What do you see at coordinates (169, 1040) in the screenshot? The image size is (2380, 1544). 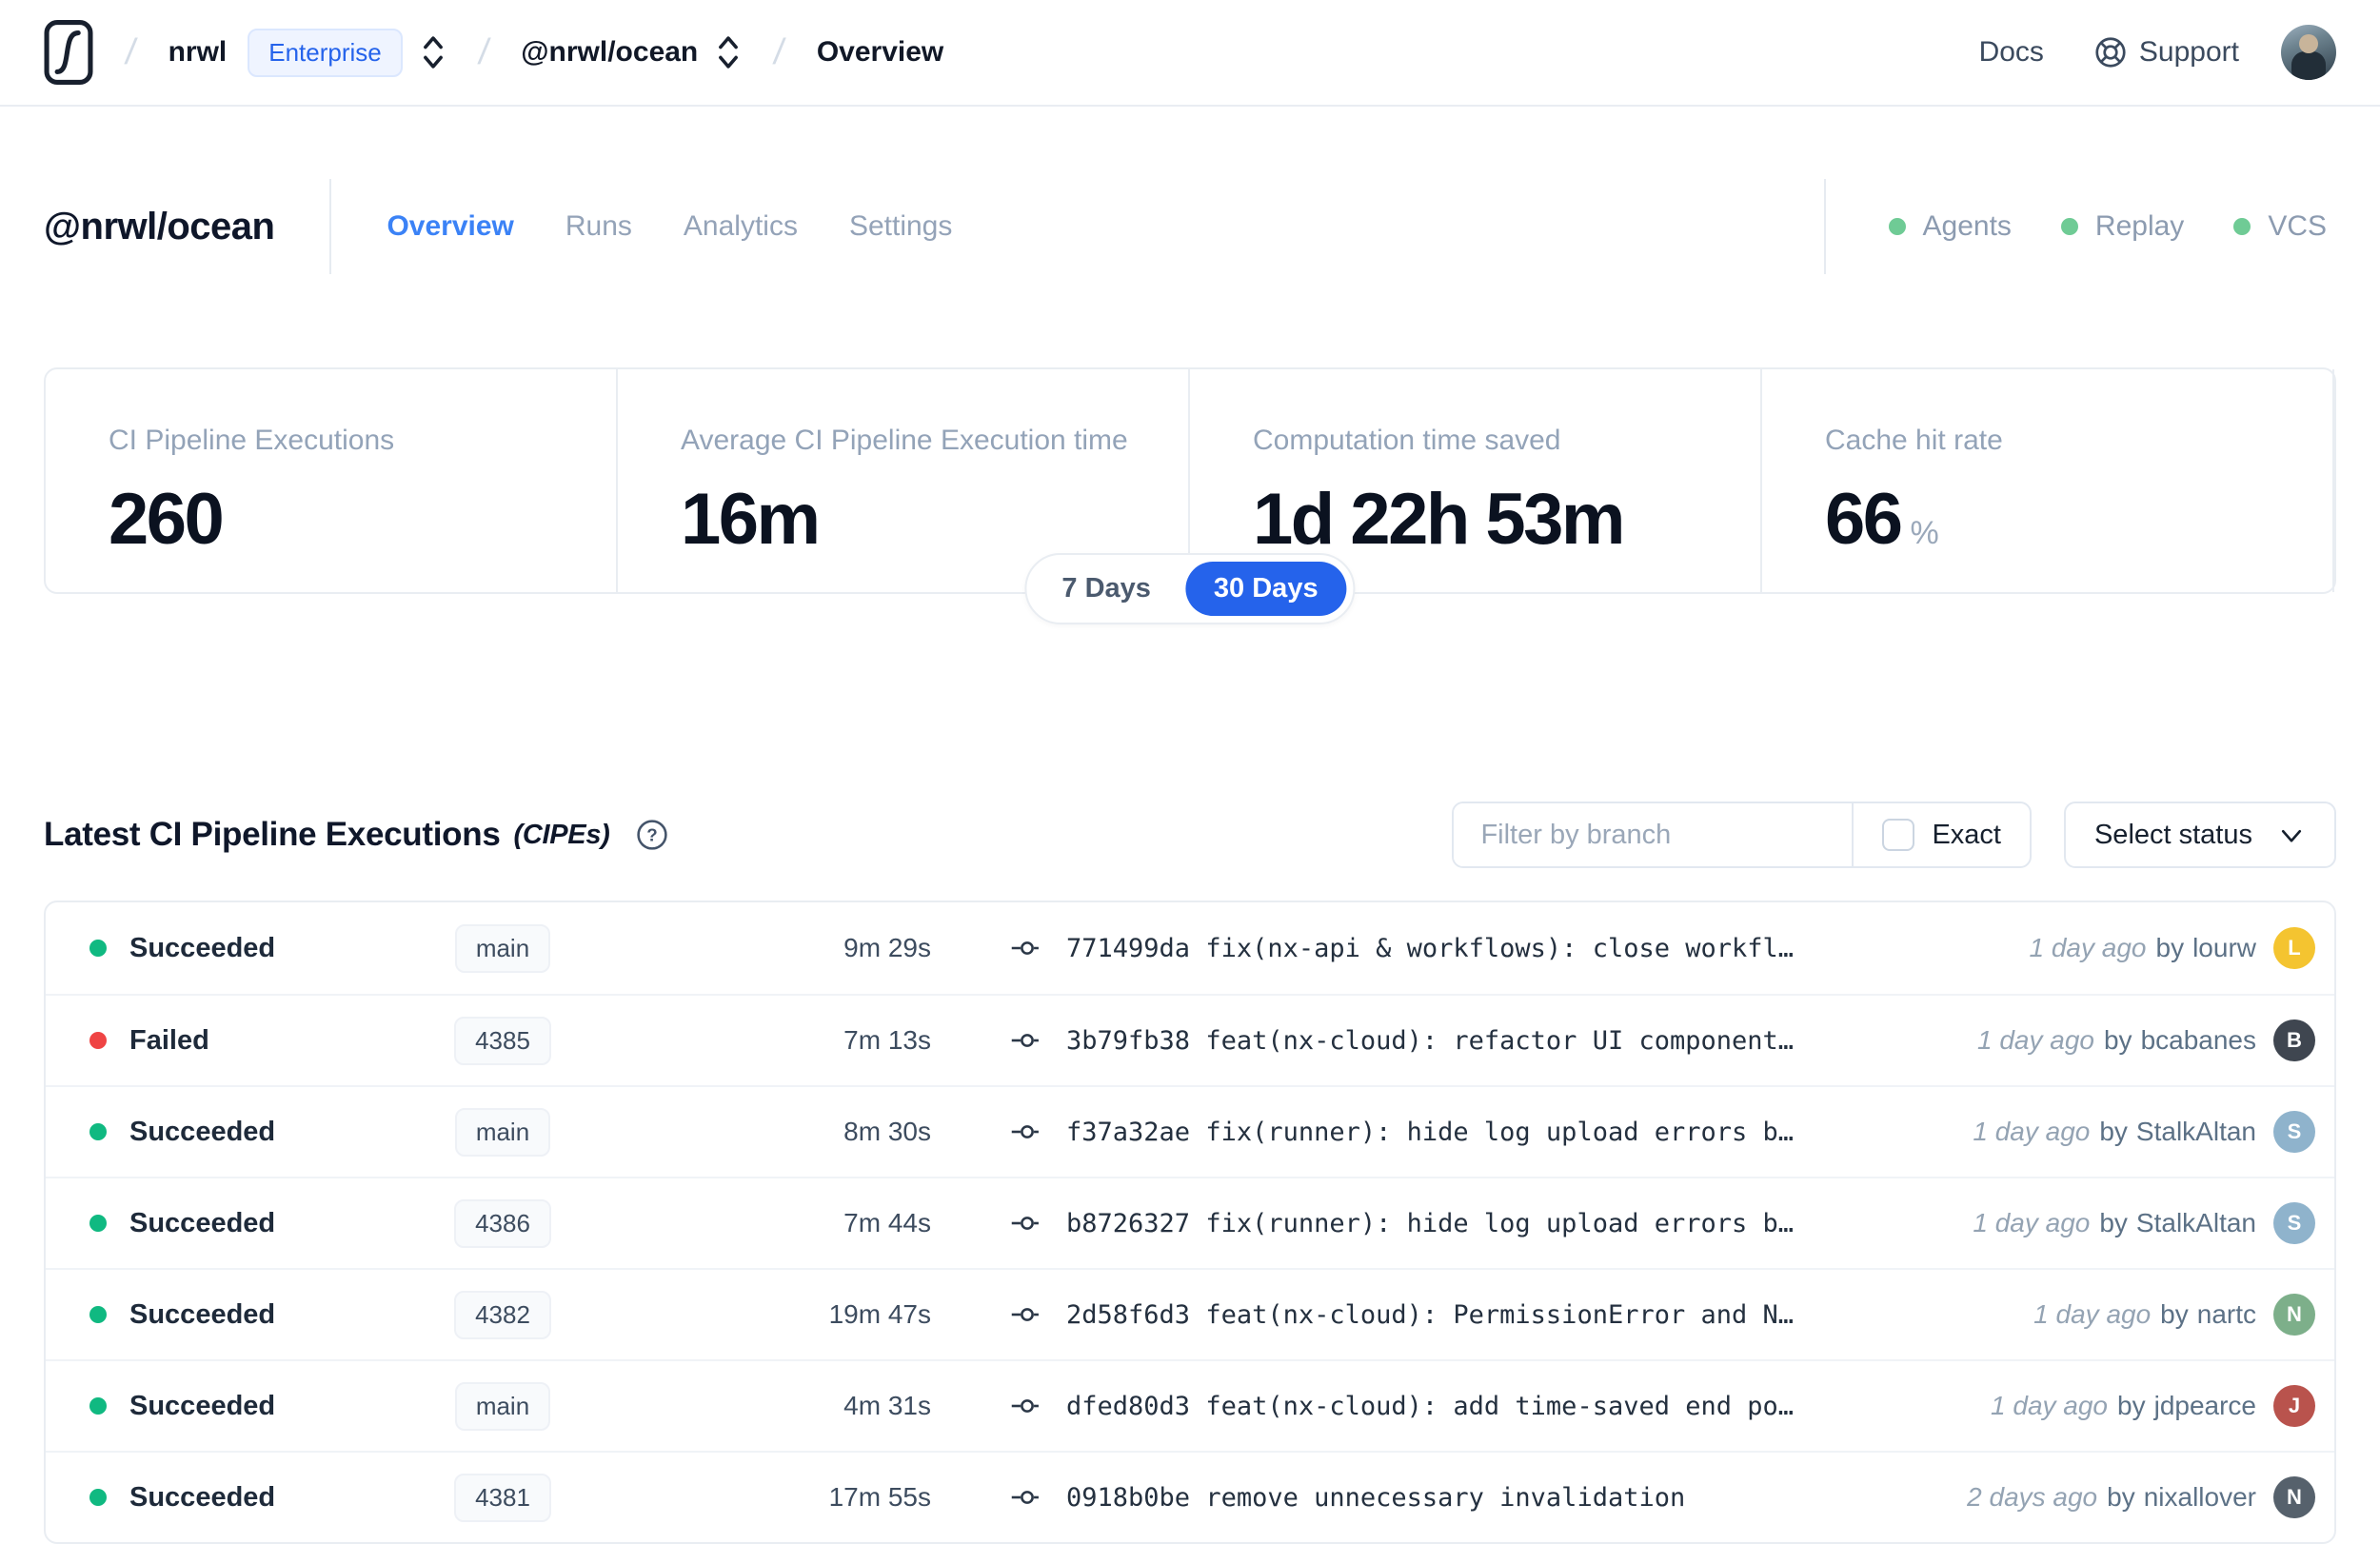 I see `status-label: Failed` at bounding box center [169, 1040].